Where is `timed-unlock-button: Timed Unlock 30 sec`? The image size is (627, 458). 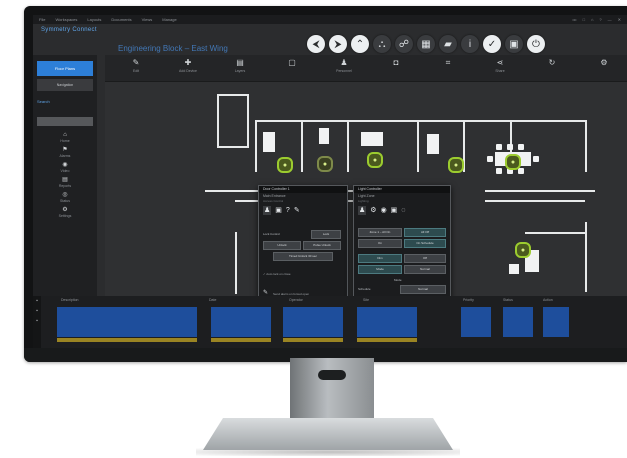
timed-unlock-button: Timed Unlock 30 sec is located at coordinates (303, 256).